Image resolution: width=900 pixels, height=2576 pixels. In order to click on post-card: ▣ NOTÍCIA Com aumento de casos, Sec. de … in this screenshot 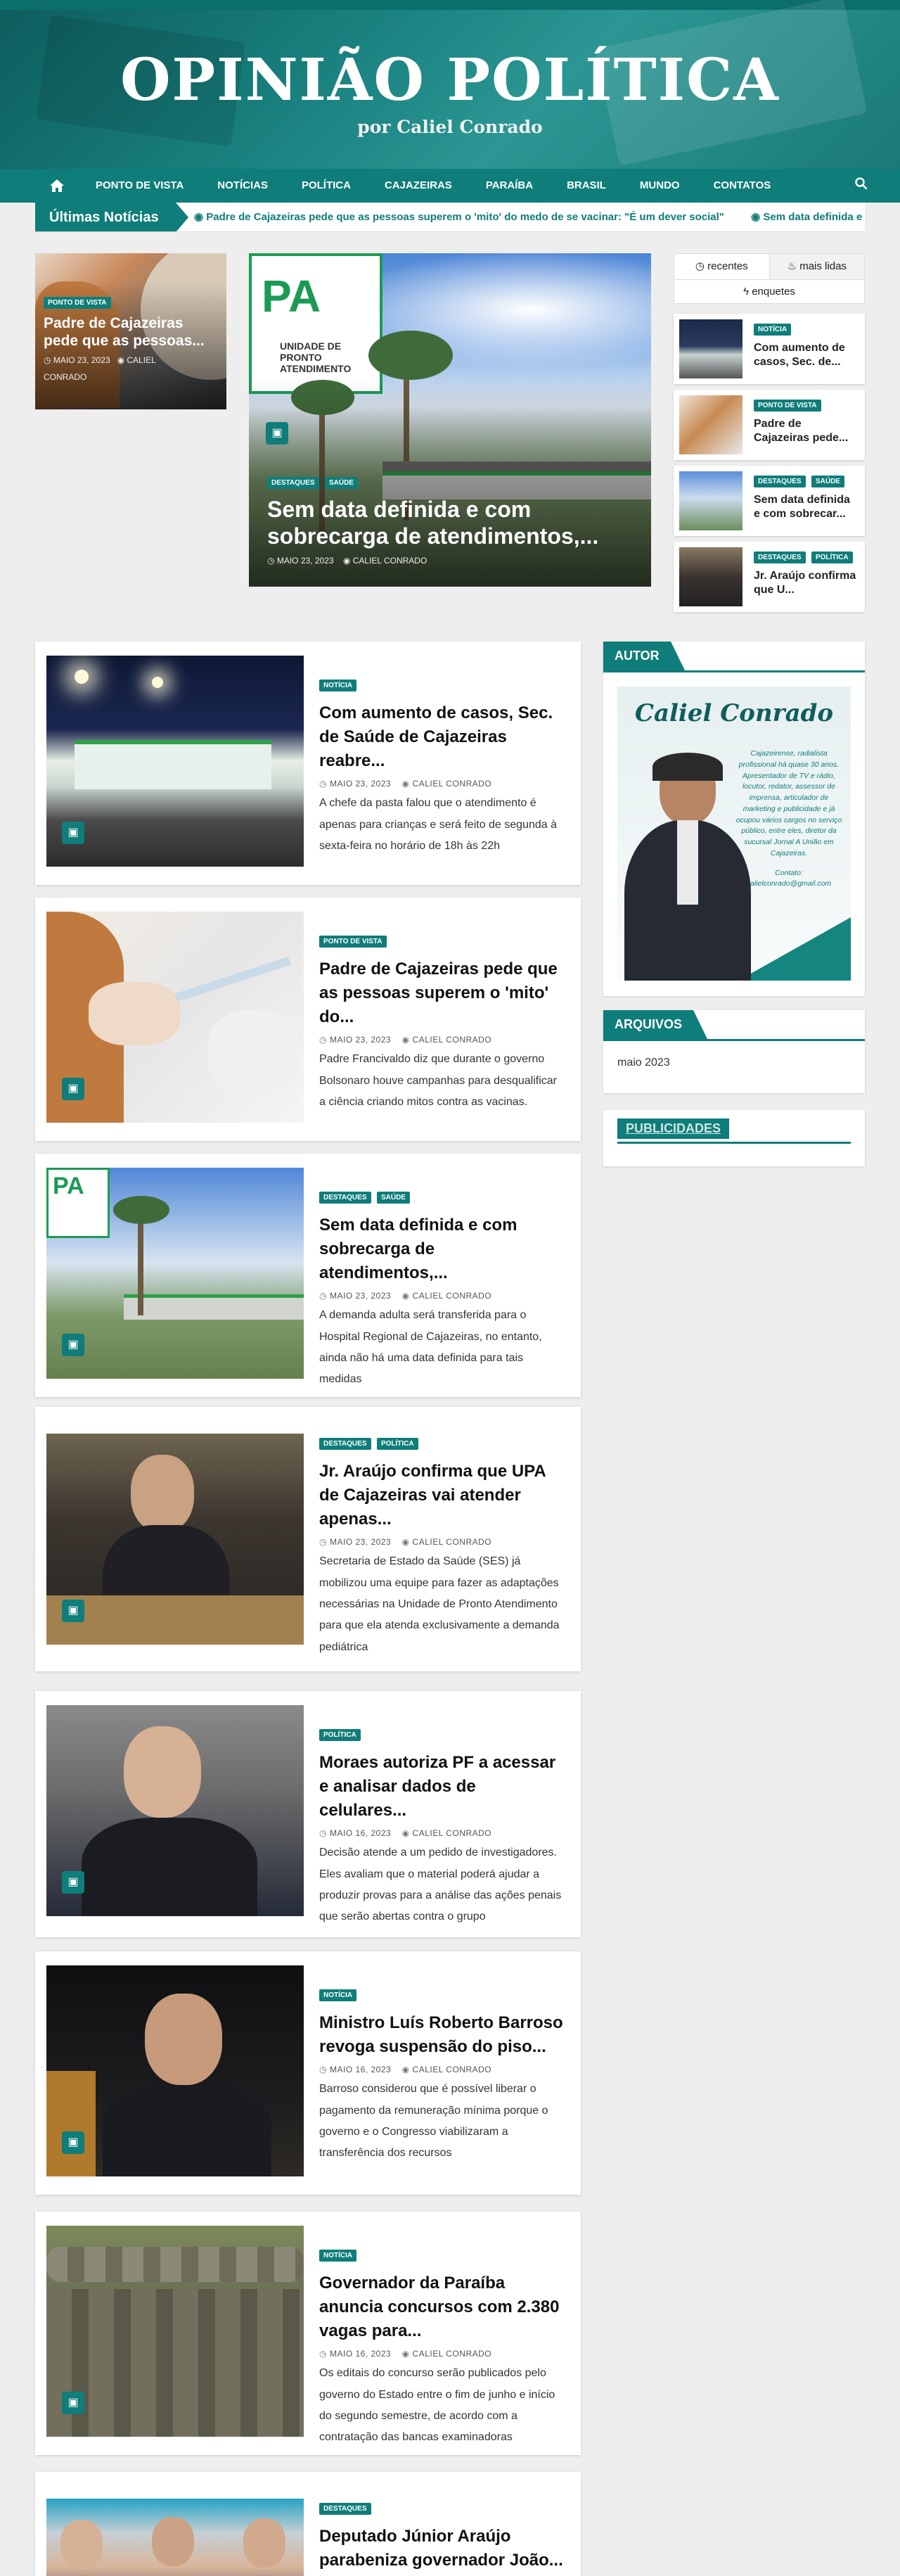, I will do `click(308, 763)`.